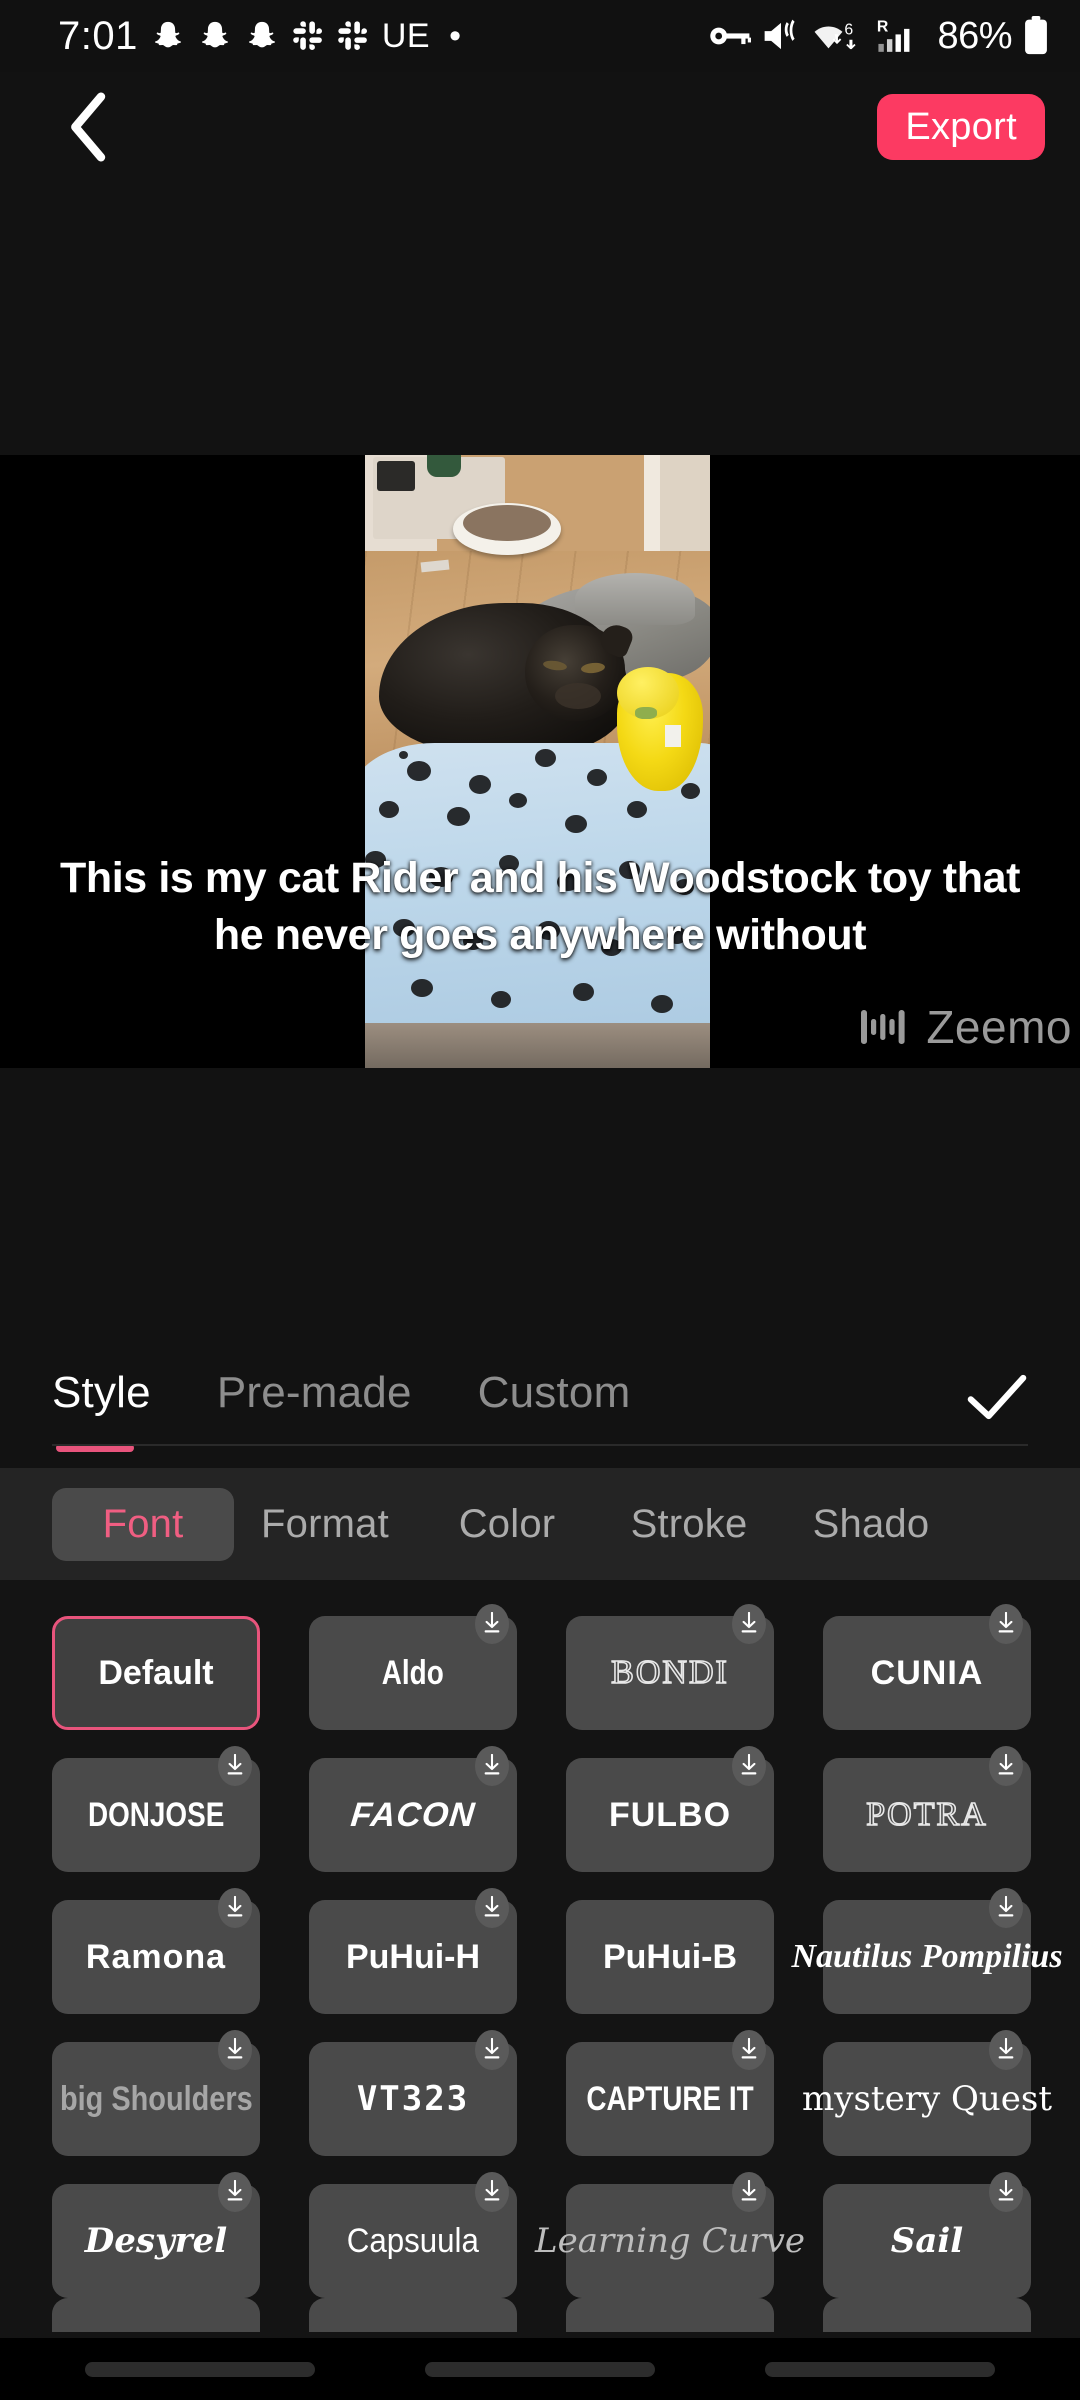  Describe the element at coordinates (101, 1410) in the screenshot. I see `tab-style: Style` at that location.